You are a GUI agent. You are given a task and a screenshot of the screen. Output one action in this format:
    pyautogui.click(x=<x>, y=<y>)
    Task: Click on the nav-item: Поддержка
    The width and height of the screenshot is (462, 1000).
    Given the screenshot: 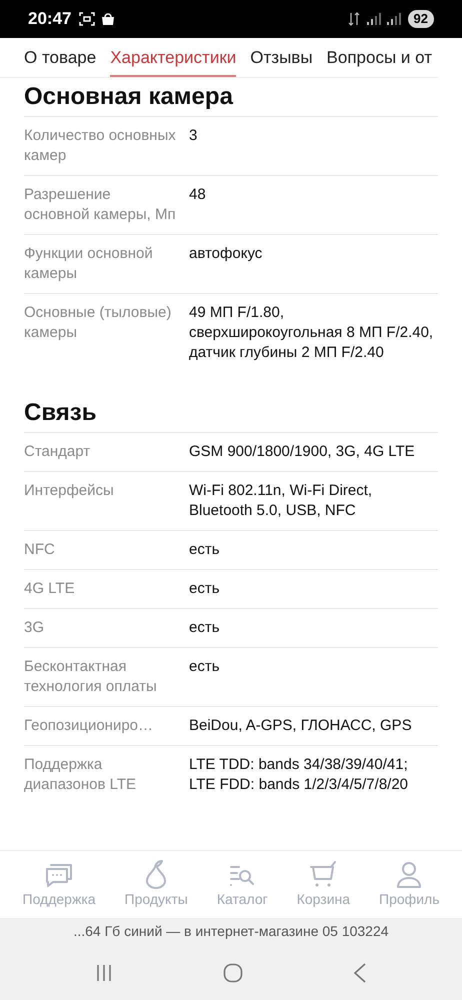 What is the action you would take?
    pyautogui.click(x=59, y=884)
    